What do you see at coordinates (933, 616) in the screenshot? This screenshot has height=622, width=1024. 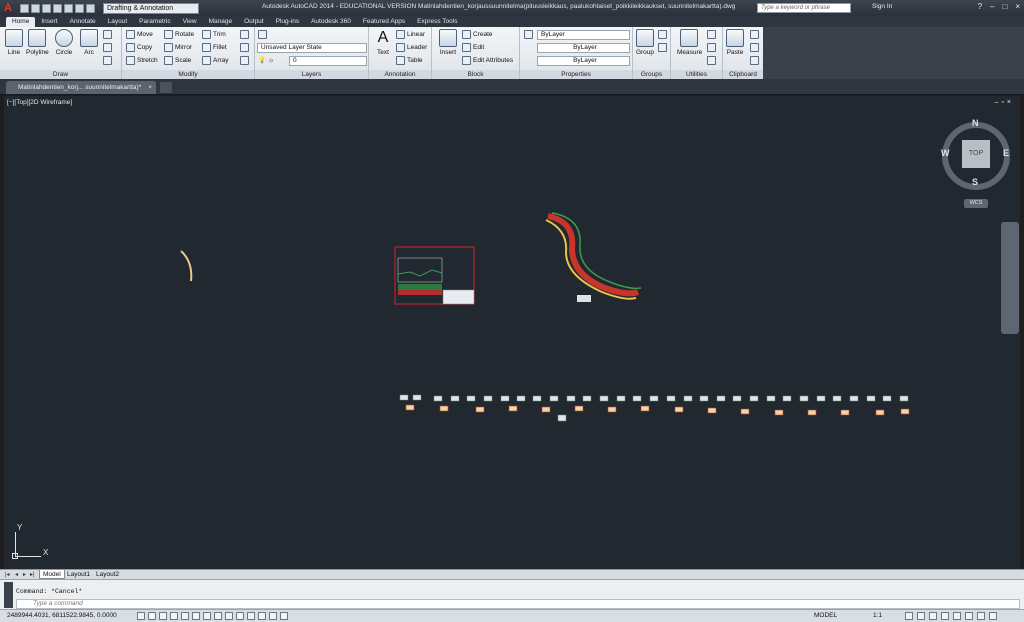 I see `workspace-switch-icon` at bounding box center [933, 616].